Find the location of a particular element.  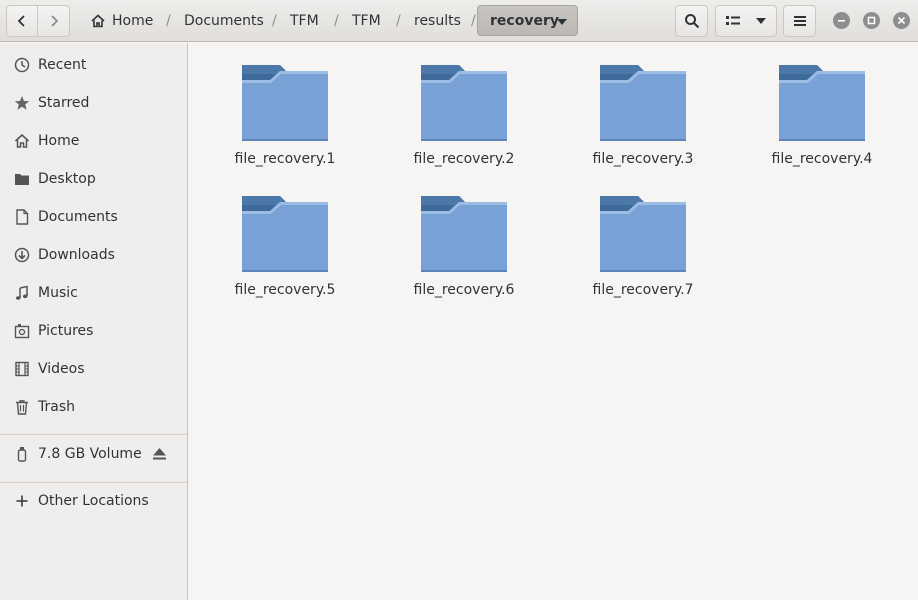

minimize-icon is located at coordinates (841, 21).